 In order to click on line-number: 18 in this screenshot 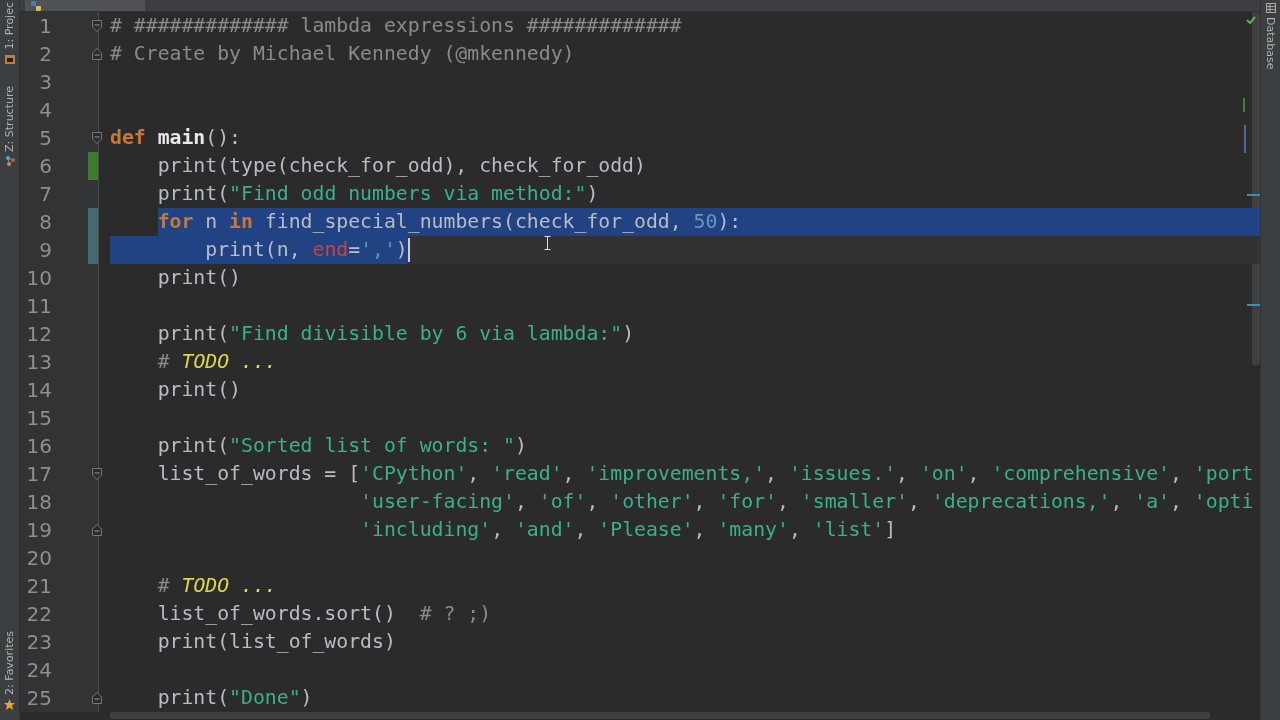, I will do `click(38, 502)`.